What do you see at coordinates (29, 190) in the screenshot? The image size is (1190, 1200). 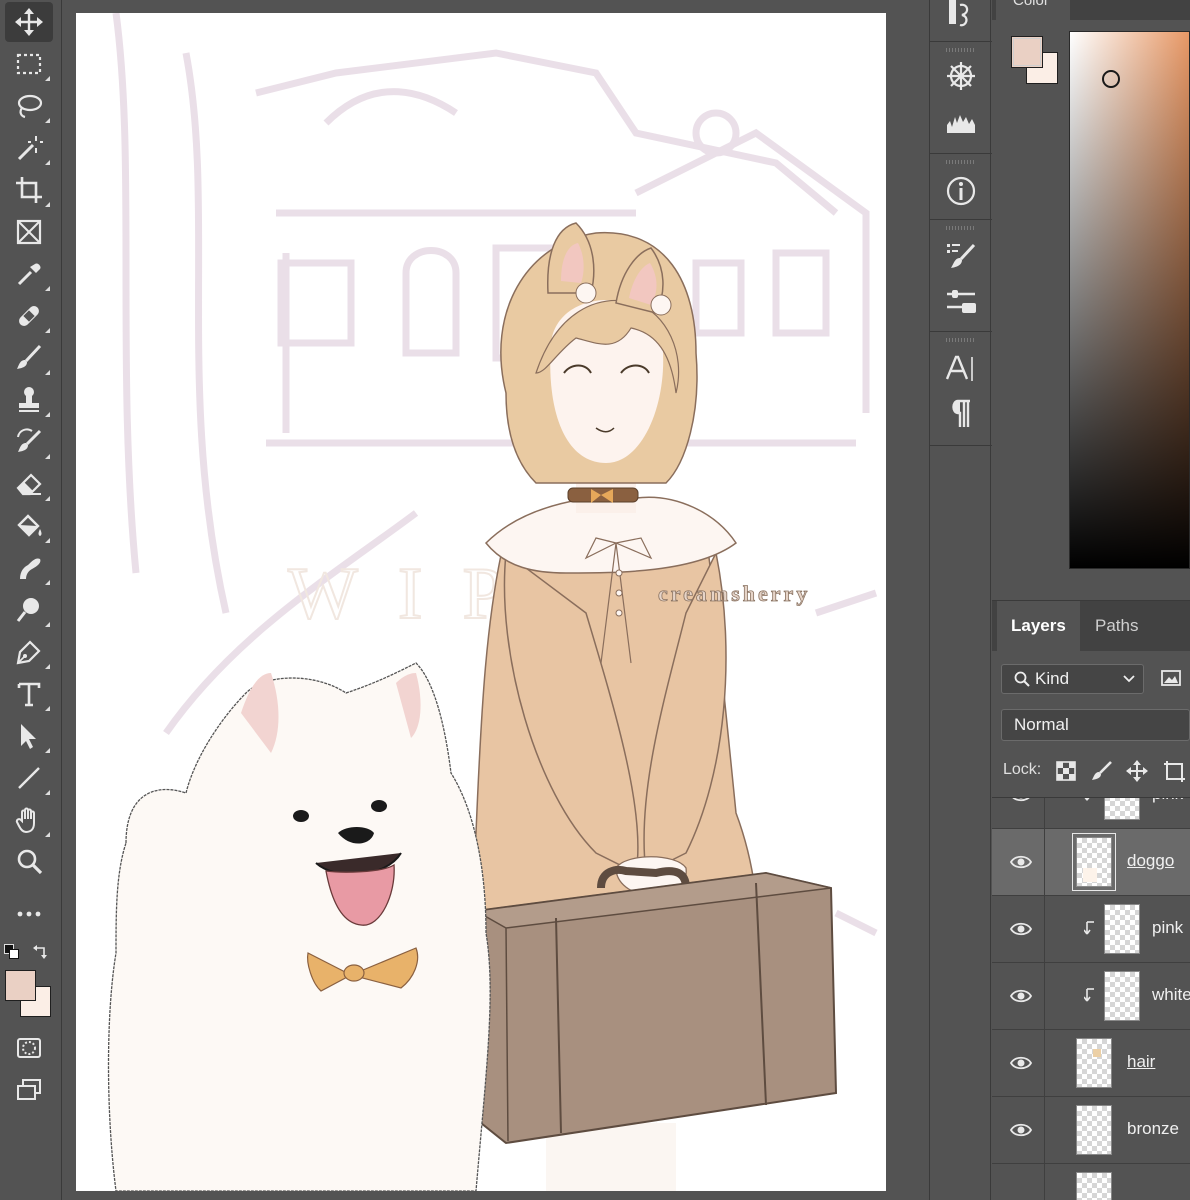 I see `crop-tool` at bounding box center [29, 190].